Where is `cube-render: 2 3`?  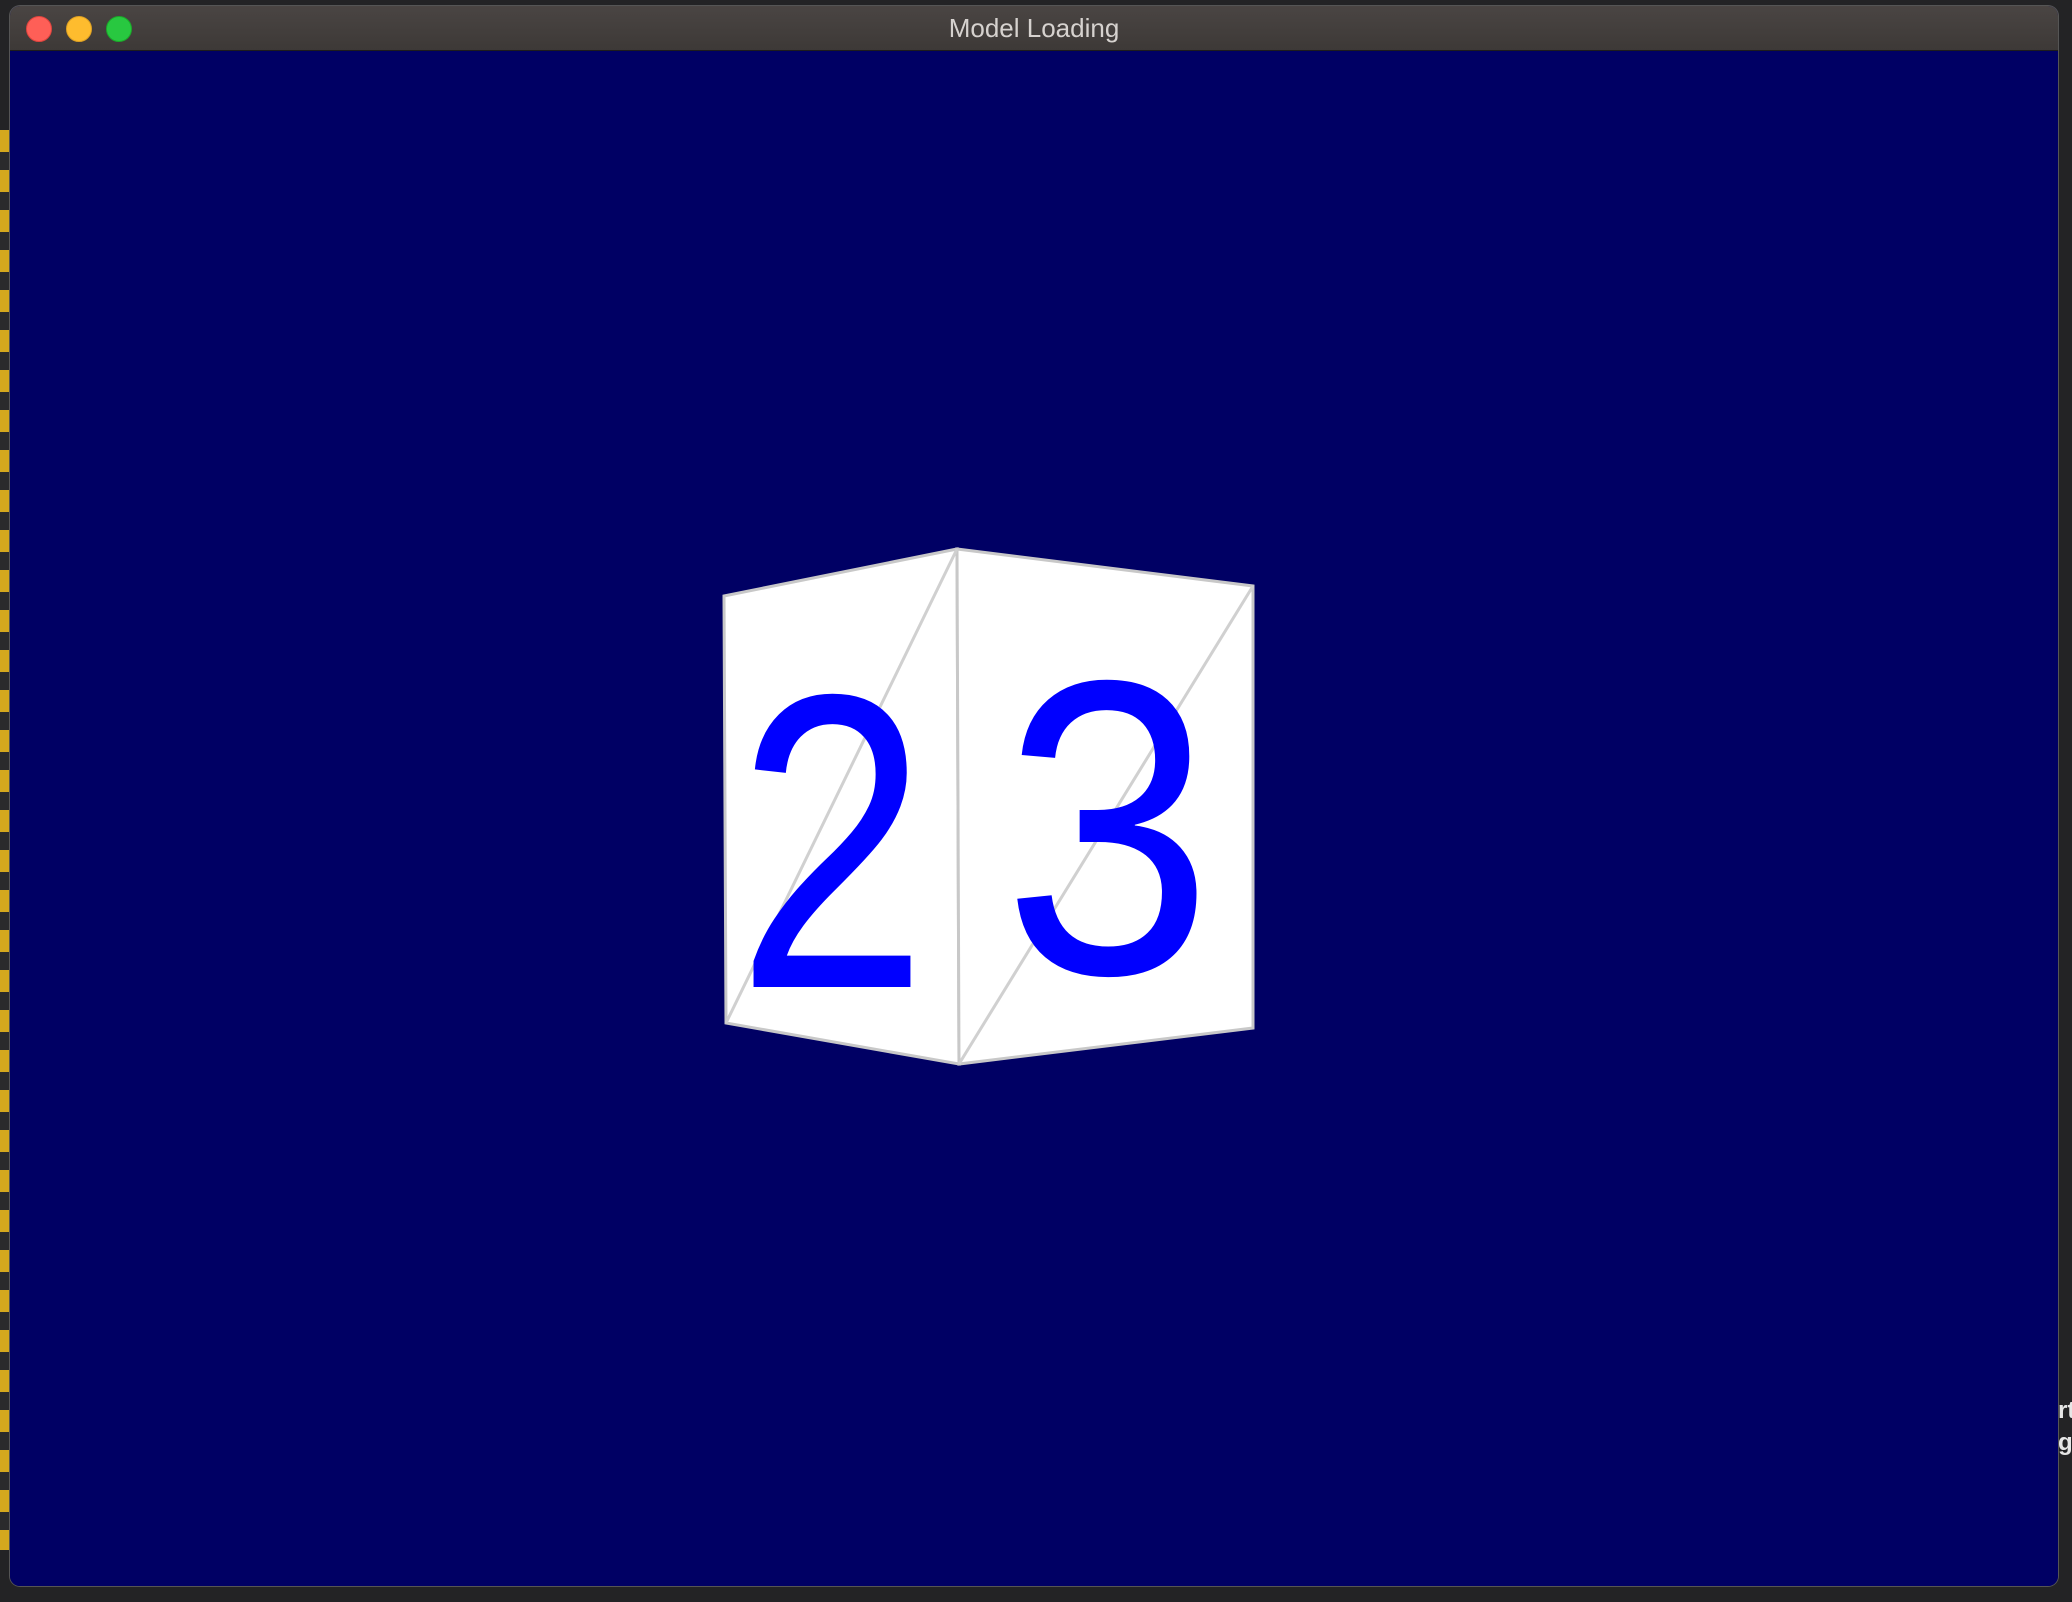
cube-render: 2 3 is located at coordinates (988, 812).